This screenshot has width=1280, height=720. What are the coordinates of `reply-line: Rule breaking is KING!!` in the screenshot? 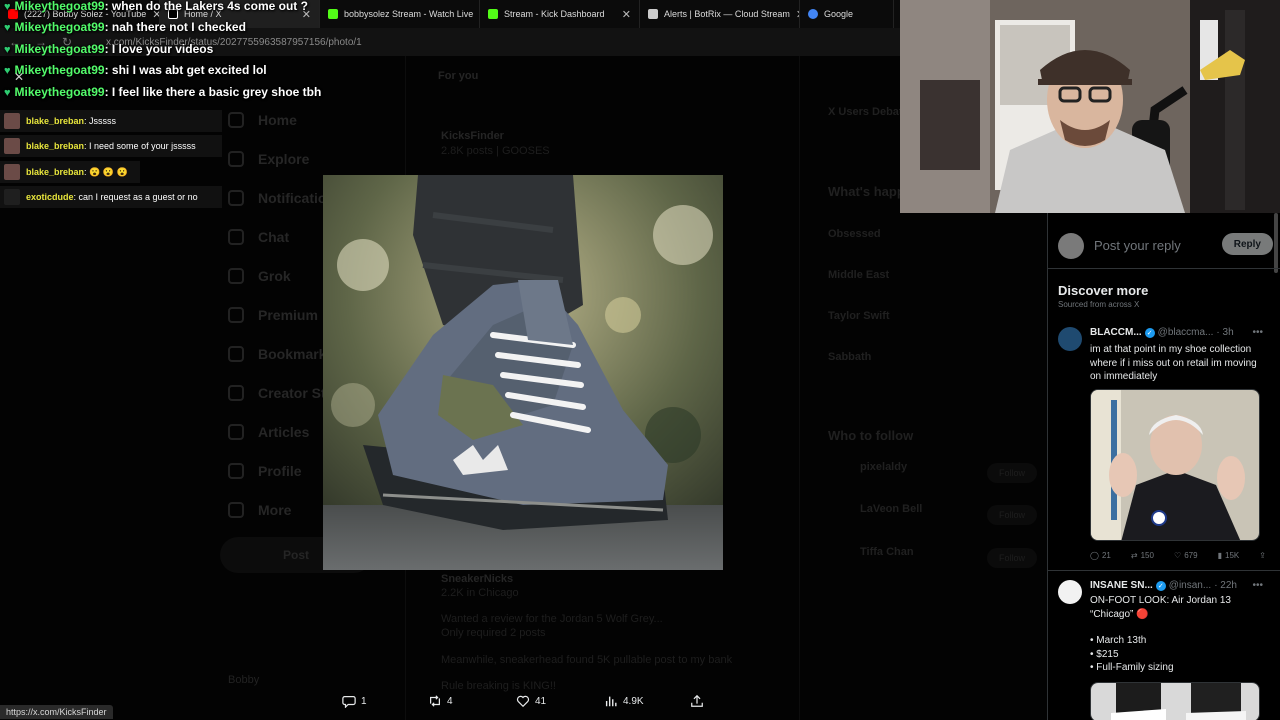 It's located at (498, 686).